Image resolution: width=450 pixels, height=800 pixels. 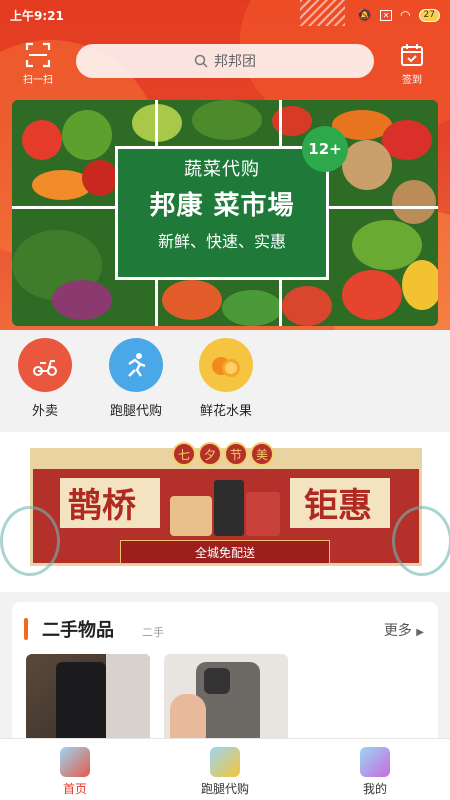 What do you see at coordinates (405, 15) in the screenshot?
I see `wifi-icon: ◠` at bounding box center [405, 15].